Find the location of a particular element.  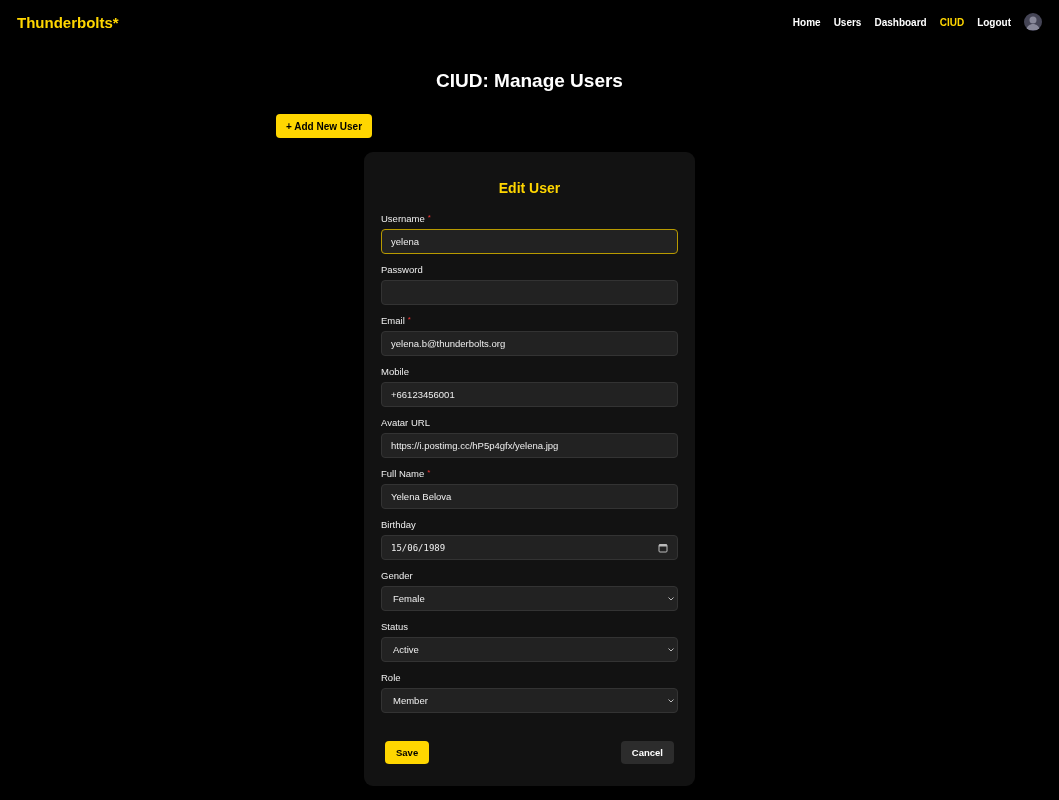

brand-logo: Thunderbolts* is located at coordinates (68, 22).